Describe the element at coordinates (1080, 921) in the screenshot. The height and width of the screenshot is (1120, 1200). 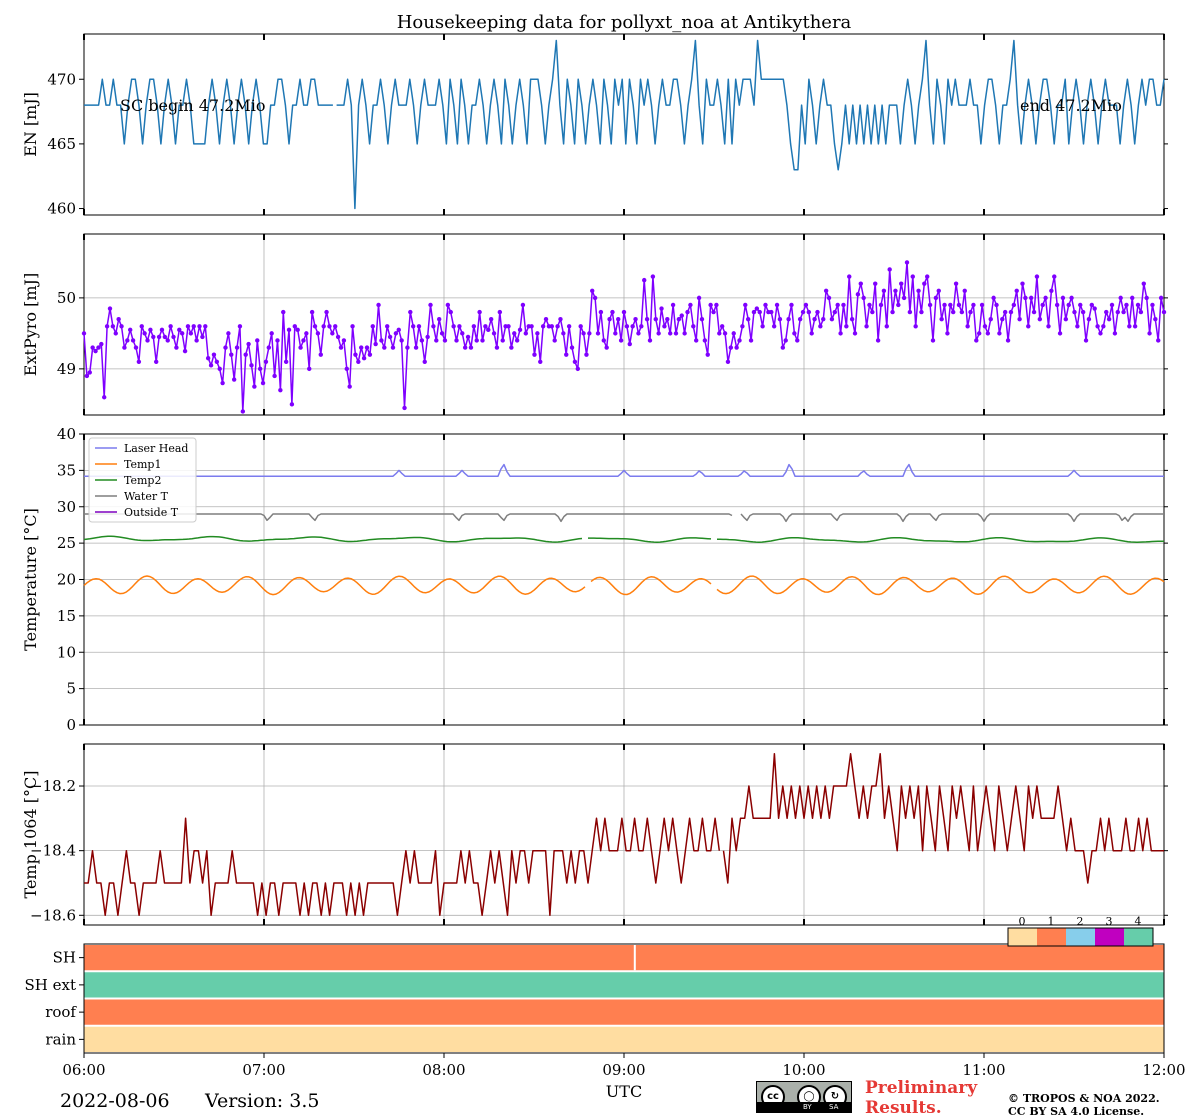
I see `colorbar-tick-label: 2` at that location.